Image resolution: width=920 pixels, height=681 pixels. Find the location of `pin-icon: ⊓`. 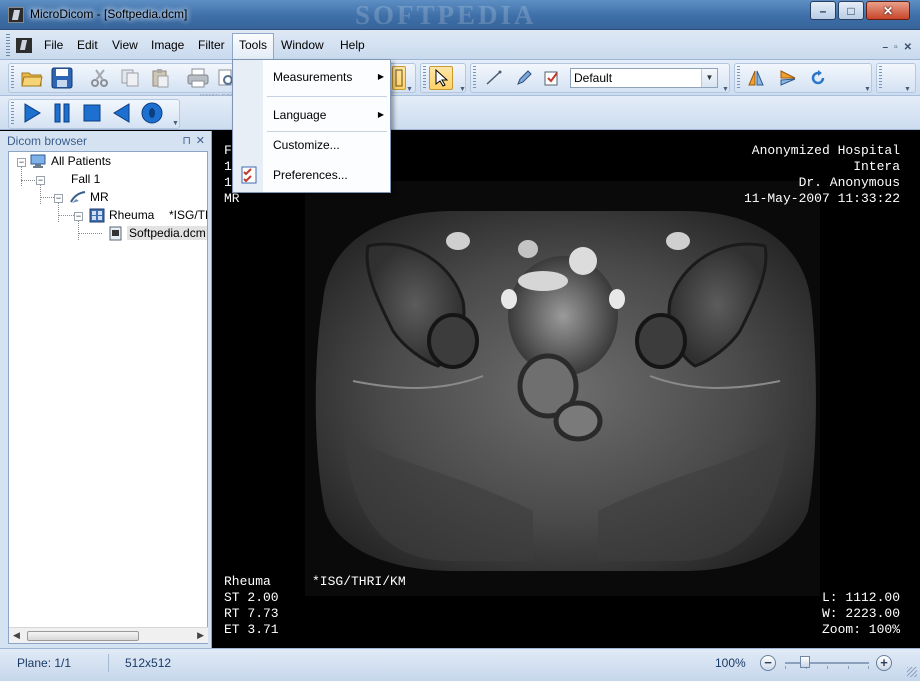

pin-icon: ⊓ is located at coordinates (186, 141).